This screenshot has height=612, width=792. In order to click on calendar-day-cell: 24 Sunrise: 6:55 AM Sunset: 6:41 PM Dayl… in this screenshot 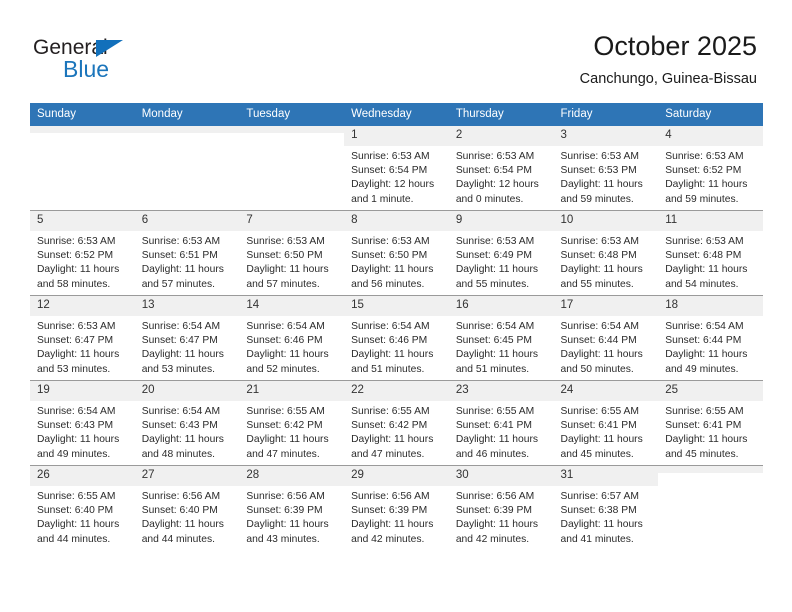, I will do `click(606, 423)`.